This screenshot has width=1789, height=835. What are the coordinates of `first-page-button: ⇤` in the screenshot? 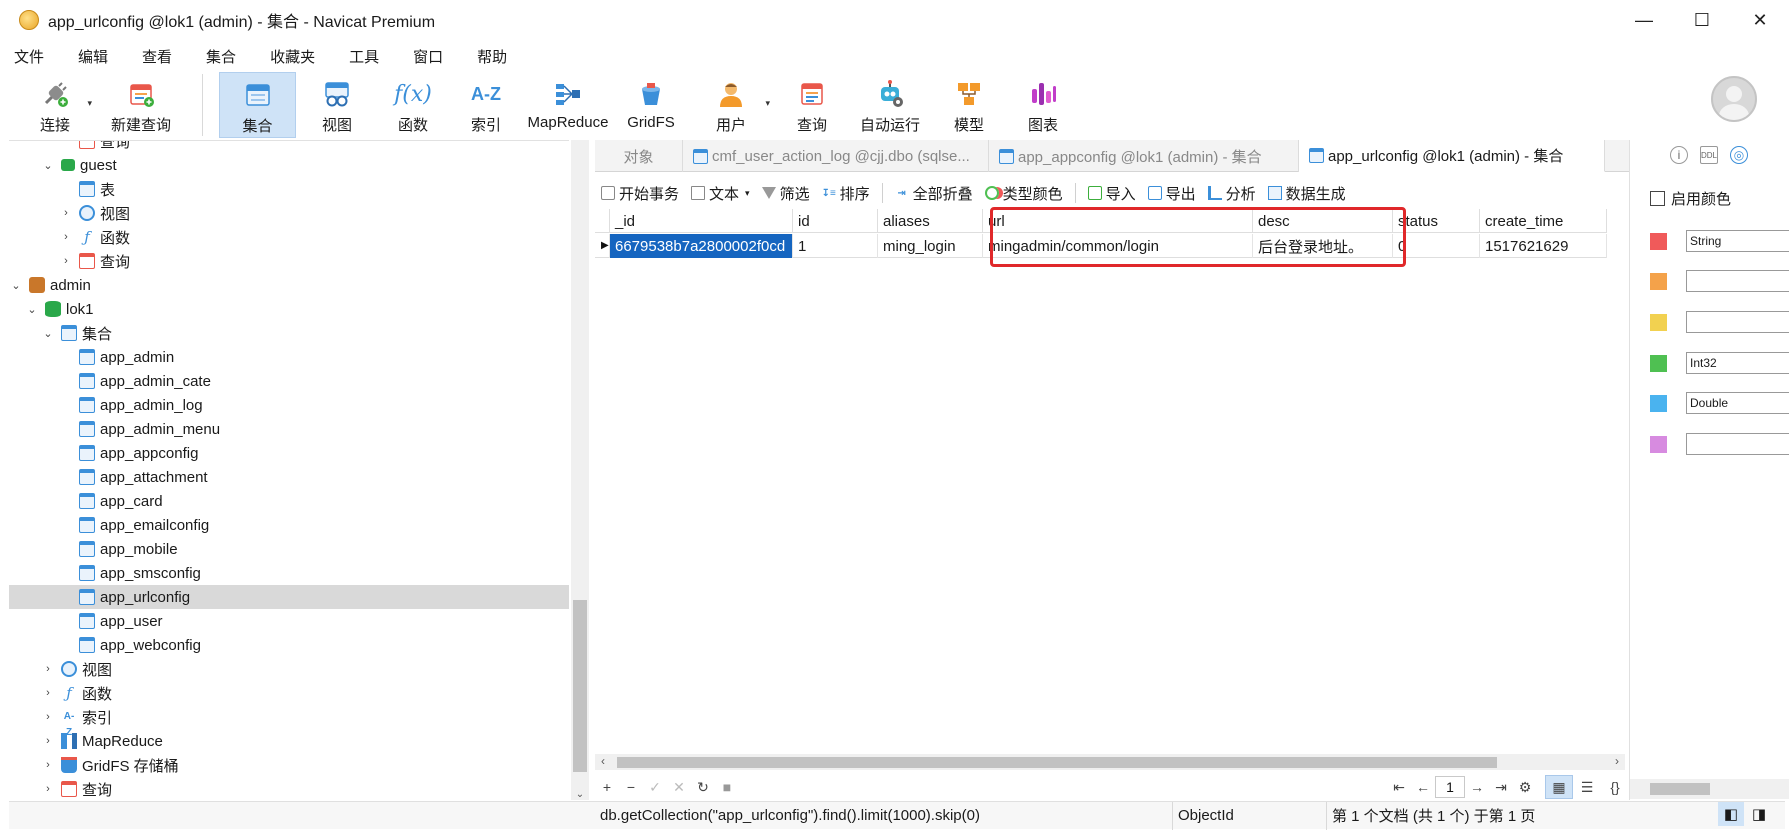 It's located at (1399, 787).